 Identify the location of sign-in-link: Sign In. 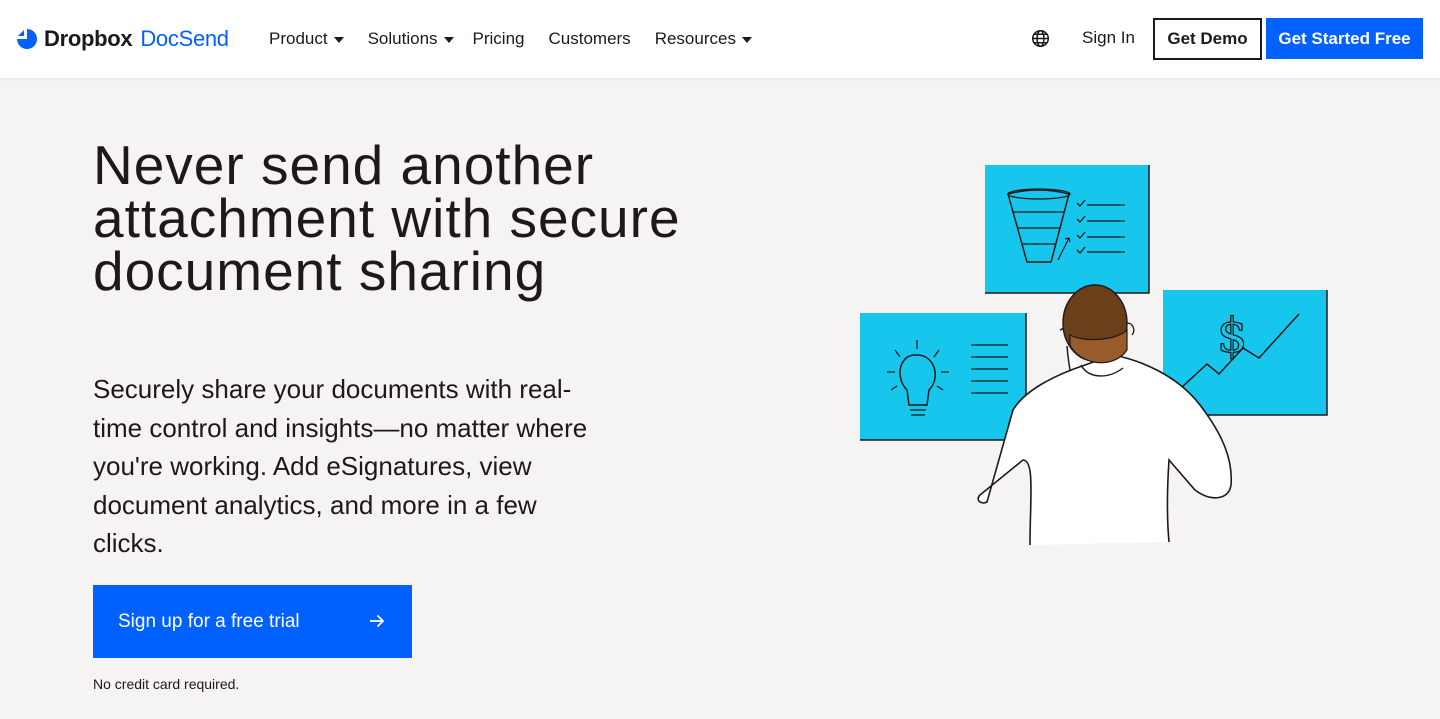
(1108, 38).